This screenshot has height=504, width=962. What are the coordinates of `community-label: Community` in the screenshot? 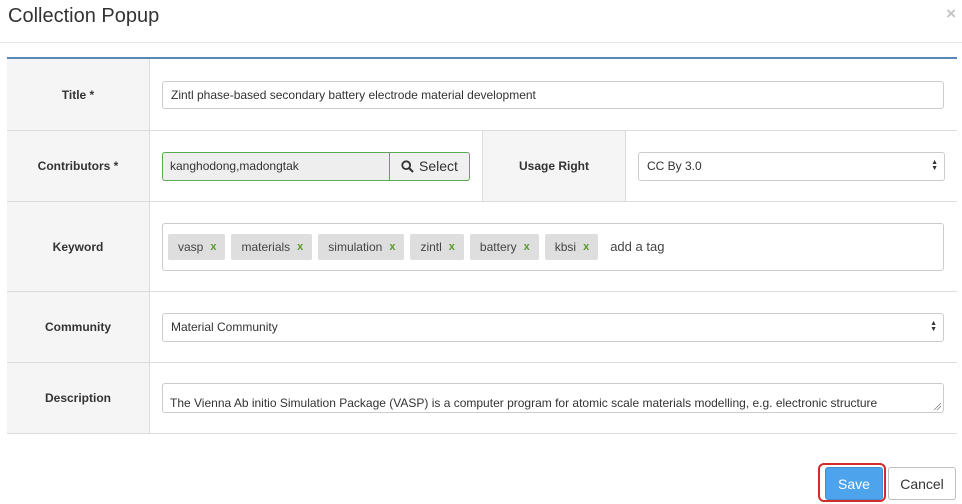 It's located at (78, 327).